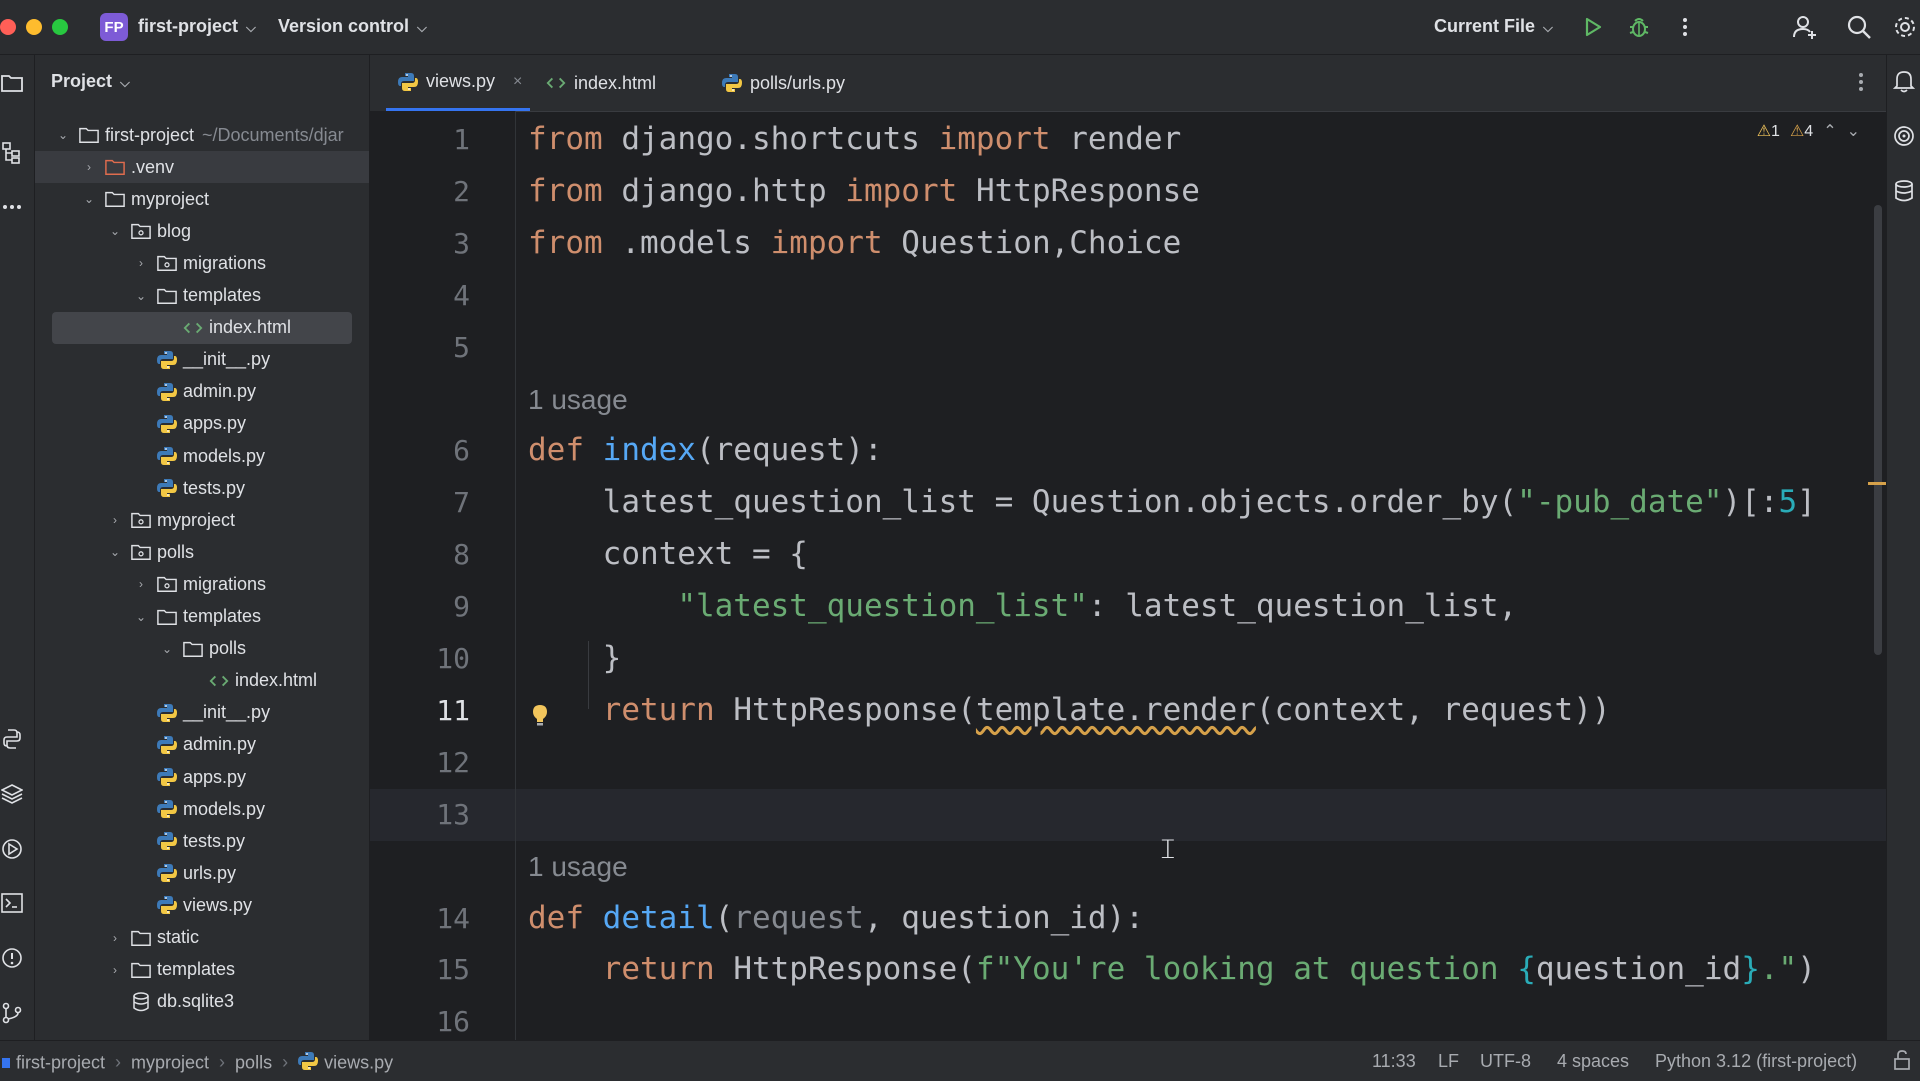 The height and width of the screenshot is (1081, 1920). Describe the element at coordinates (1493, 26) in the screenshot. I see `run-config-selector: Current File ⌵` at that location.